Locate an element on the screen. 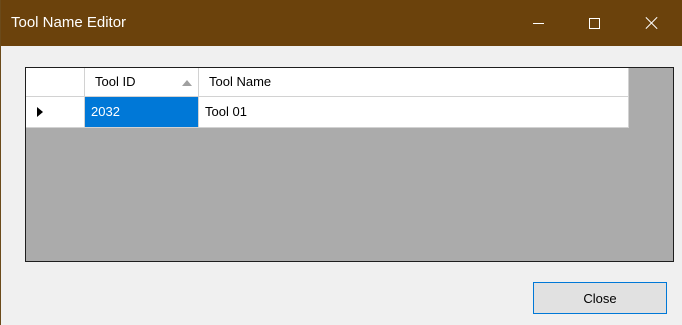 Image resolution: width=682 pixels, height=325 pixels. column-header-tool-id: Tool ID is located at coordinates (142, 82).